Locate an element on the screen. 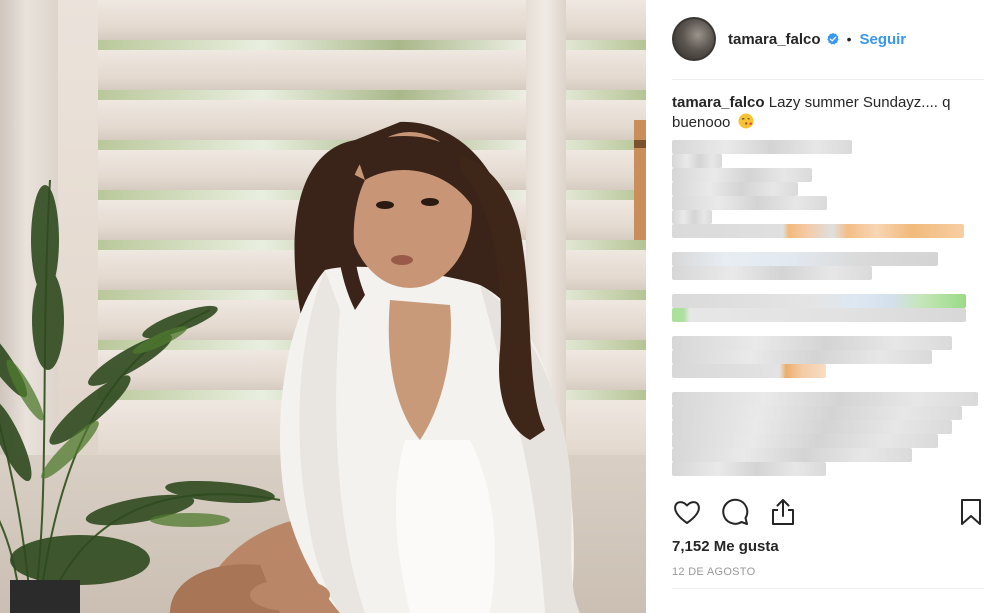 This screenshot has height=613, width=1000. likes-count: 7,152 Me gusta is located at coordinates (725, 546).